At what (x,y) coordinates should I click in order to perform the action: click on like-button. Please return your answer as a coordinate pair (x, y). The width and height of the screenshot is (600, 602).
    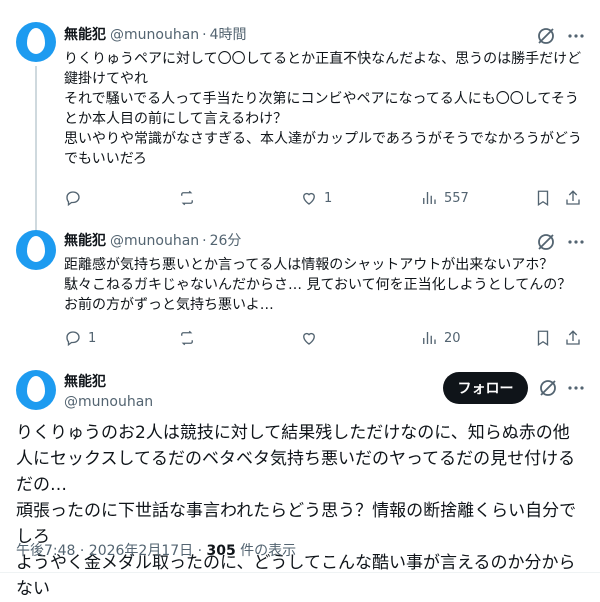
    Looking at the image, I should click on (312, 338).